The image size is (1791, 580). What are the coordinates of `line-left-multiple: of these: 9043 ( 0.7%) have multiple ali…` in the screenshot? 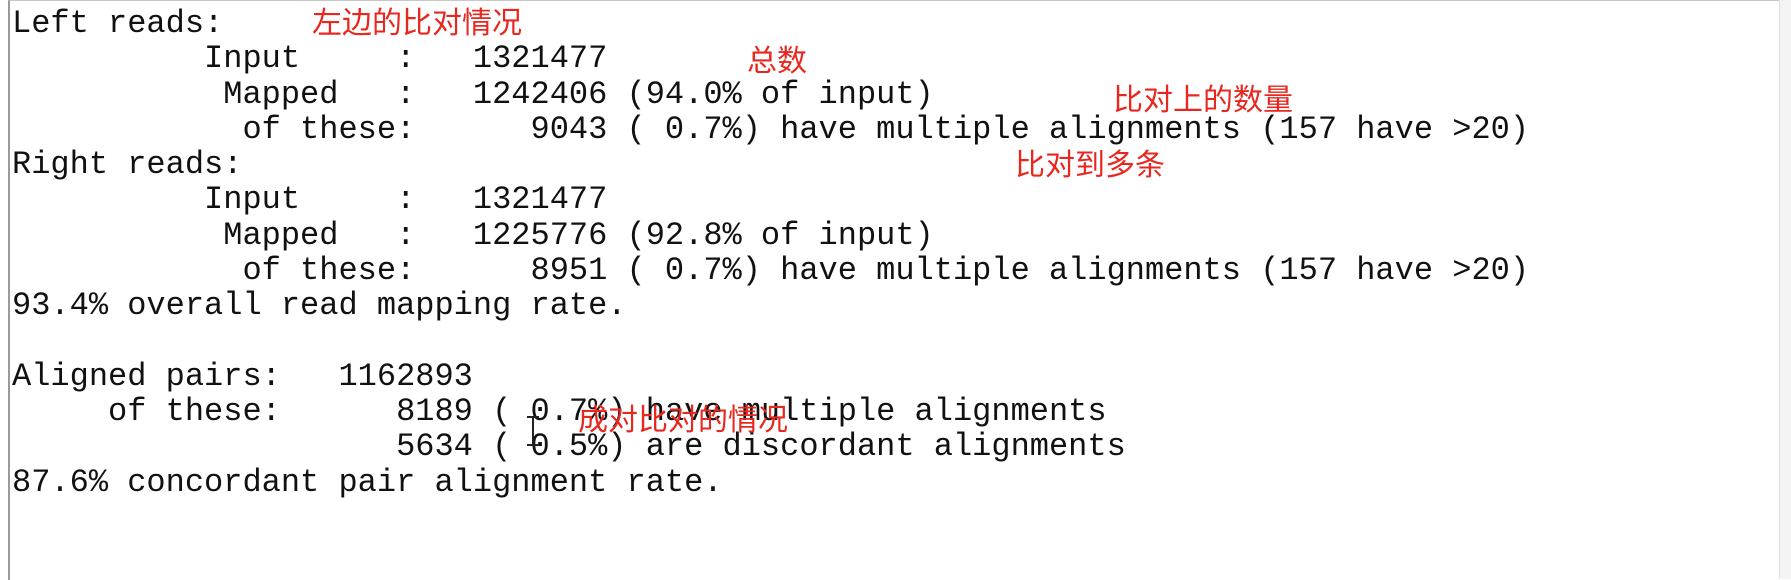 It's located at (771, 129).